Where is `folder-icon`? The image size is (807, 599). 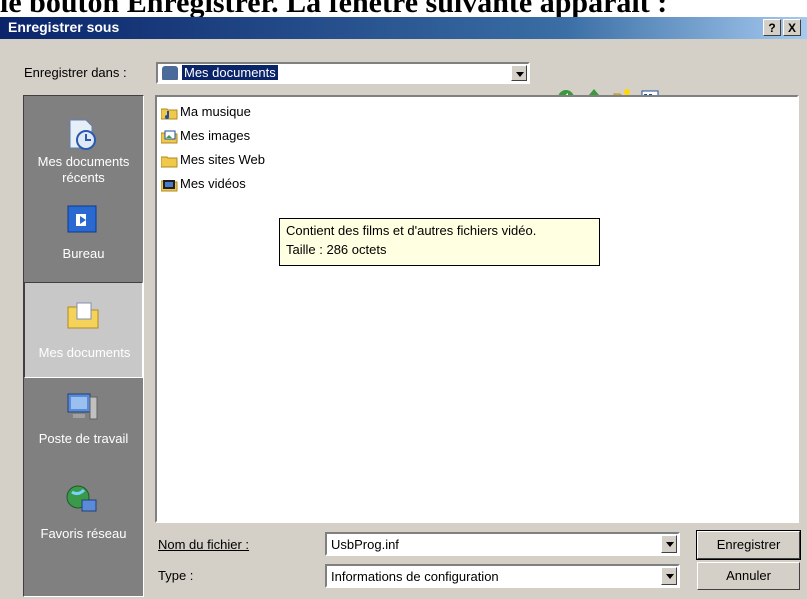 folder-icon is located at coordinates (169, 162).